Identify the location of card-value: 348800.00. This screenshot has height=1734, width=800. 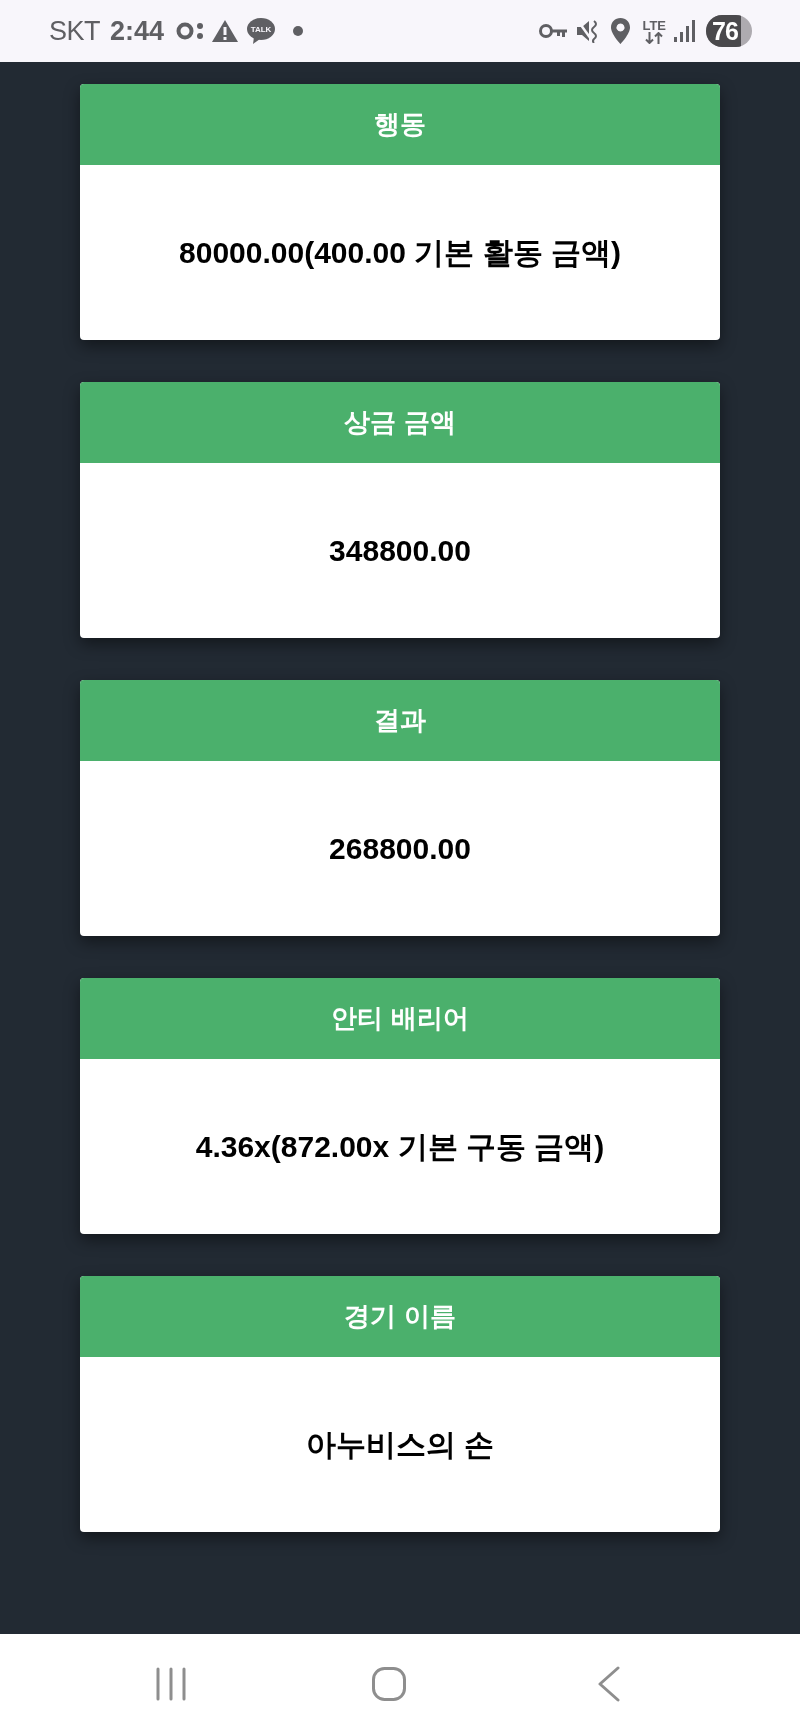
(400, 550).